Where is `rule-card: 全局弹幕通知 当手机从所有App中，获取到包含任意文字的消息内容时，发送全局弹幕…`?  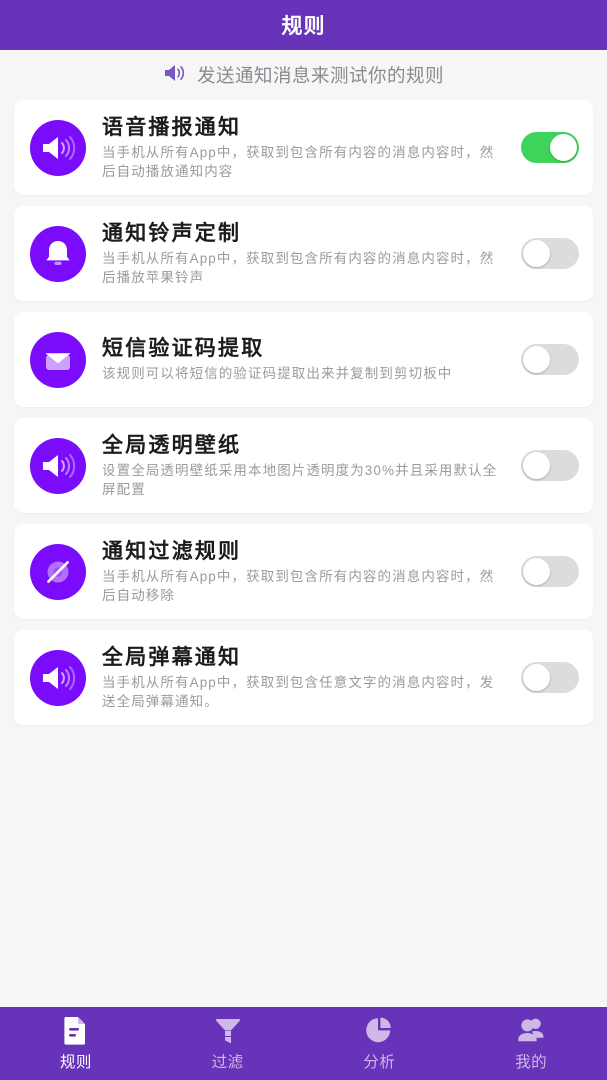
rule-card: 全局弹幕通知 当手机从所有App中，获取到包含任意文字的消息内容时，发送全局弹幕… is located at coordinates (303, 677).